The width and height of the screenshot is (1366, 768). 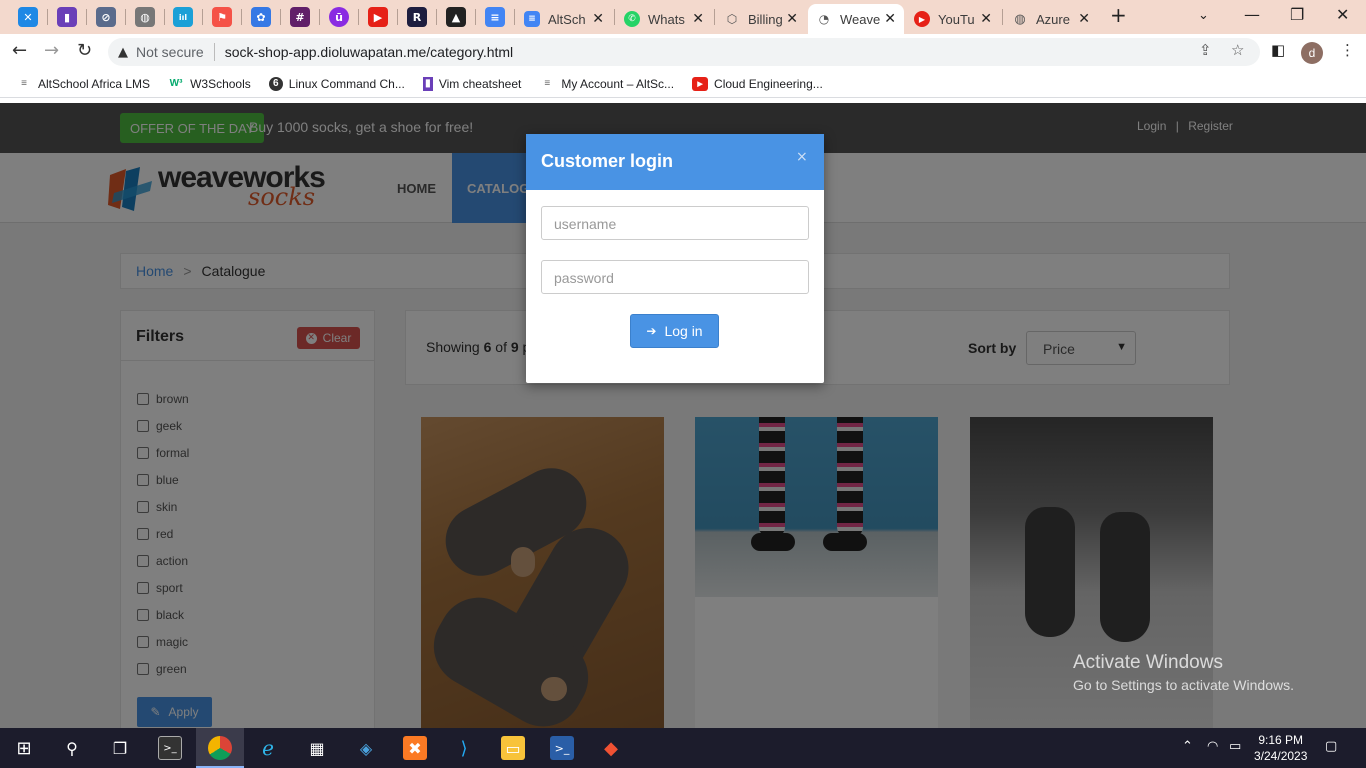 What do you see at coordinates (456, 17) in the screenshot?
I see `graduation-pinned-tab-icon: ▲` at bounding box center [456, 17].